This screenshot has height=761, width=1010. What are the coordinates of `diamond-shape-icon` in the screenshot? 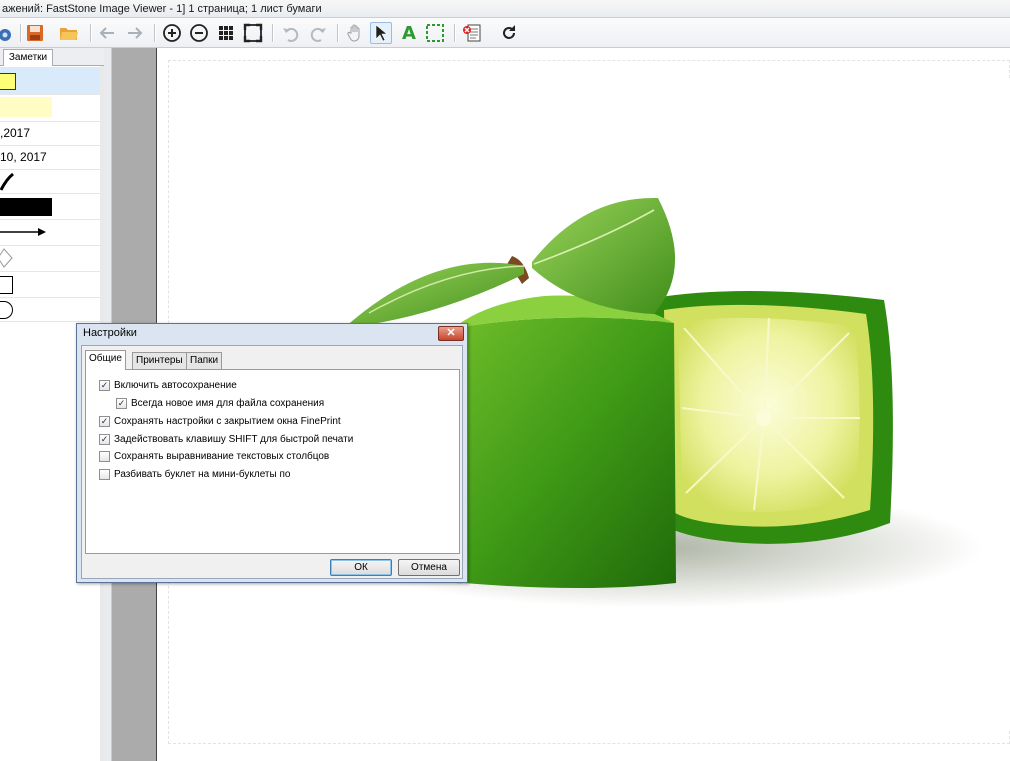 It's located at (6, 258).